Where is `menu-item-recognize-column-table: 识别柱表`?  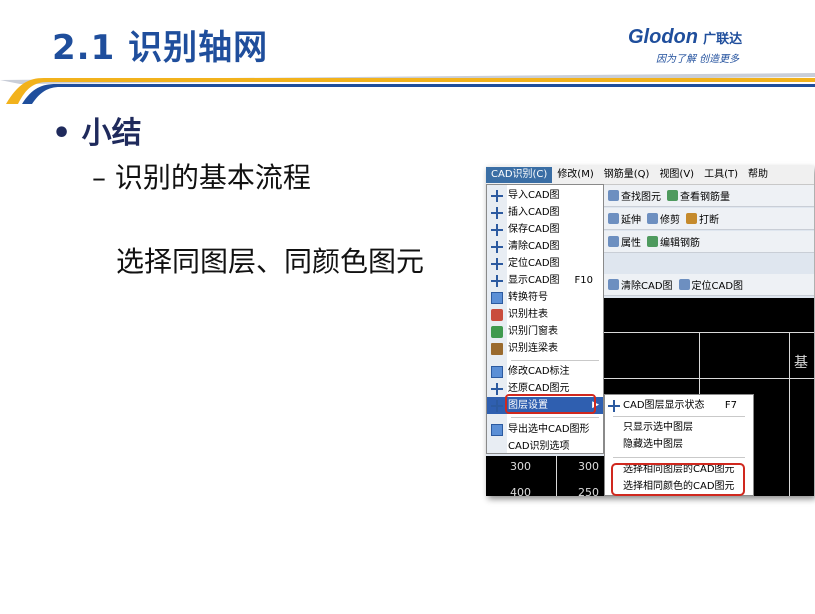 menu-item-recognize-column-table: 识别柱表 is located at coordinates (545, 314).